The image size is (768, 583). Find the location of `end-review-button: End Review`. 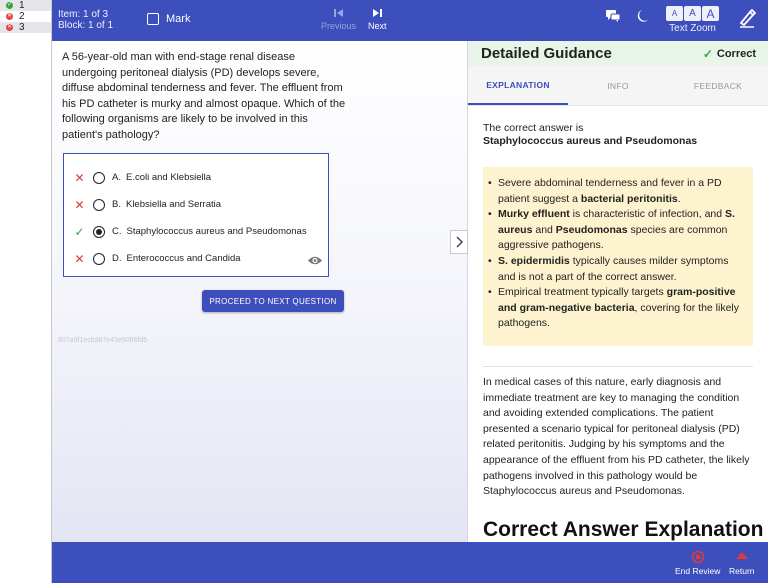

end-review-button: End Review is located at coordinates (697, 563).